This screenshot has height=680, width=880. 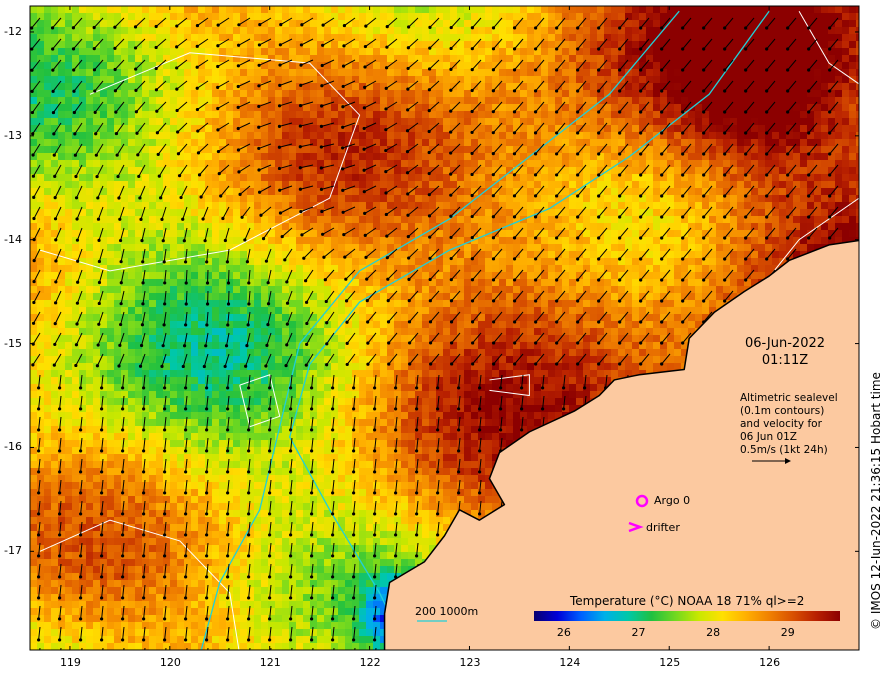 What do you see at coordinates (687, 601) in the screenshot?
I see `colorbar-title: Temperature (°C) NOAA 18 71% ql>=2` at bounding box center [687, 601].